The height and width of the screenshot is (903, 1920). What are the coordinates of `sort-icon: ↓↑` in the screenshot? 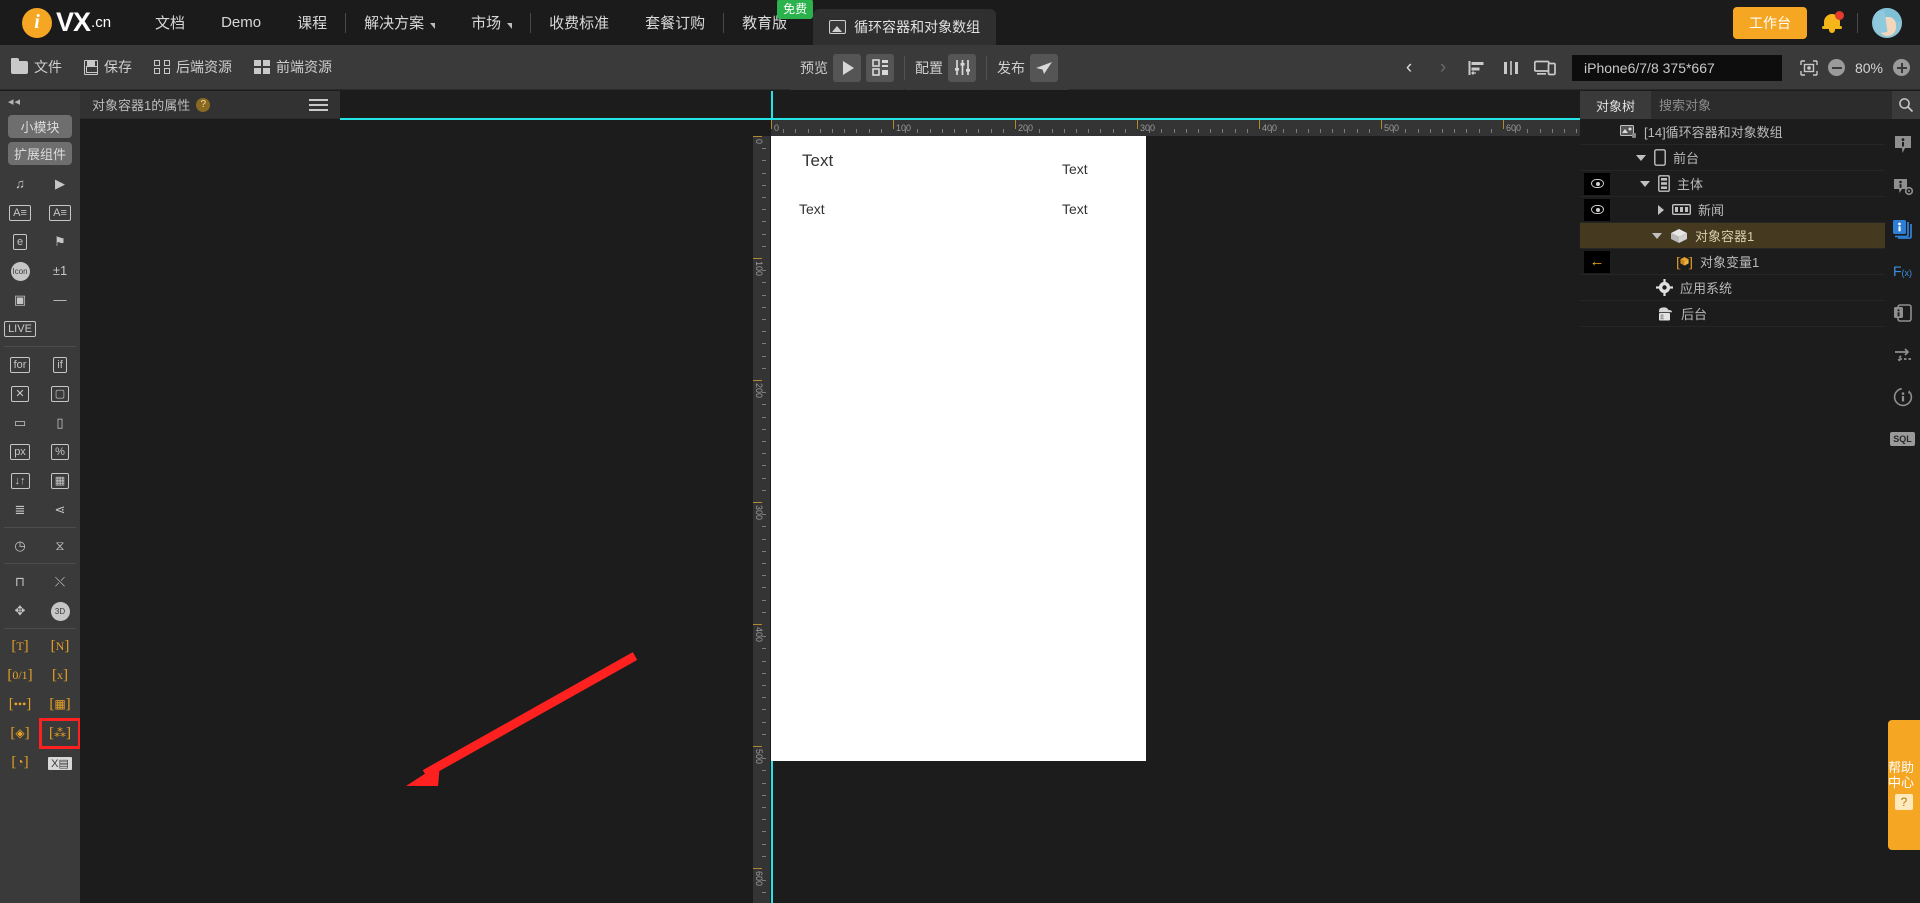 It's located at (20, 480).